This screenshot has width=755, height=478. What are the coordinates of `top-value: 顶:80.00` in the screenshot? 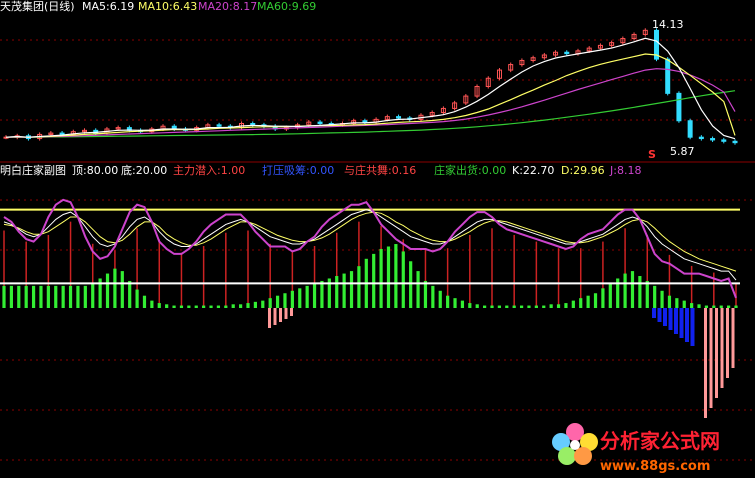 It's located at (95, 170).